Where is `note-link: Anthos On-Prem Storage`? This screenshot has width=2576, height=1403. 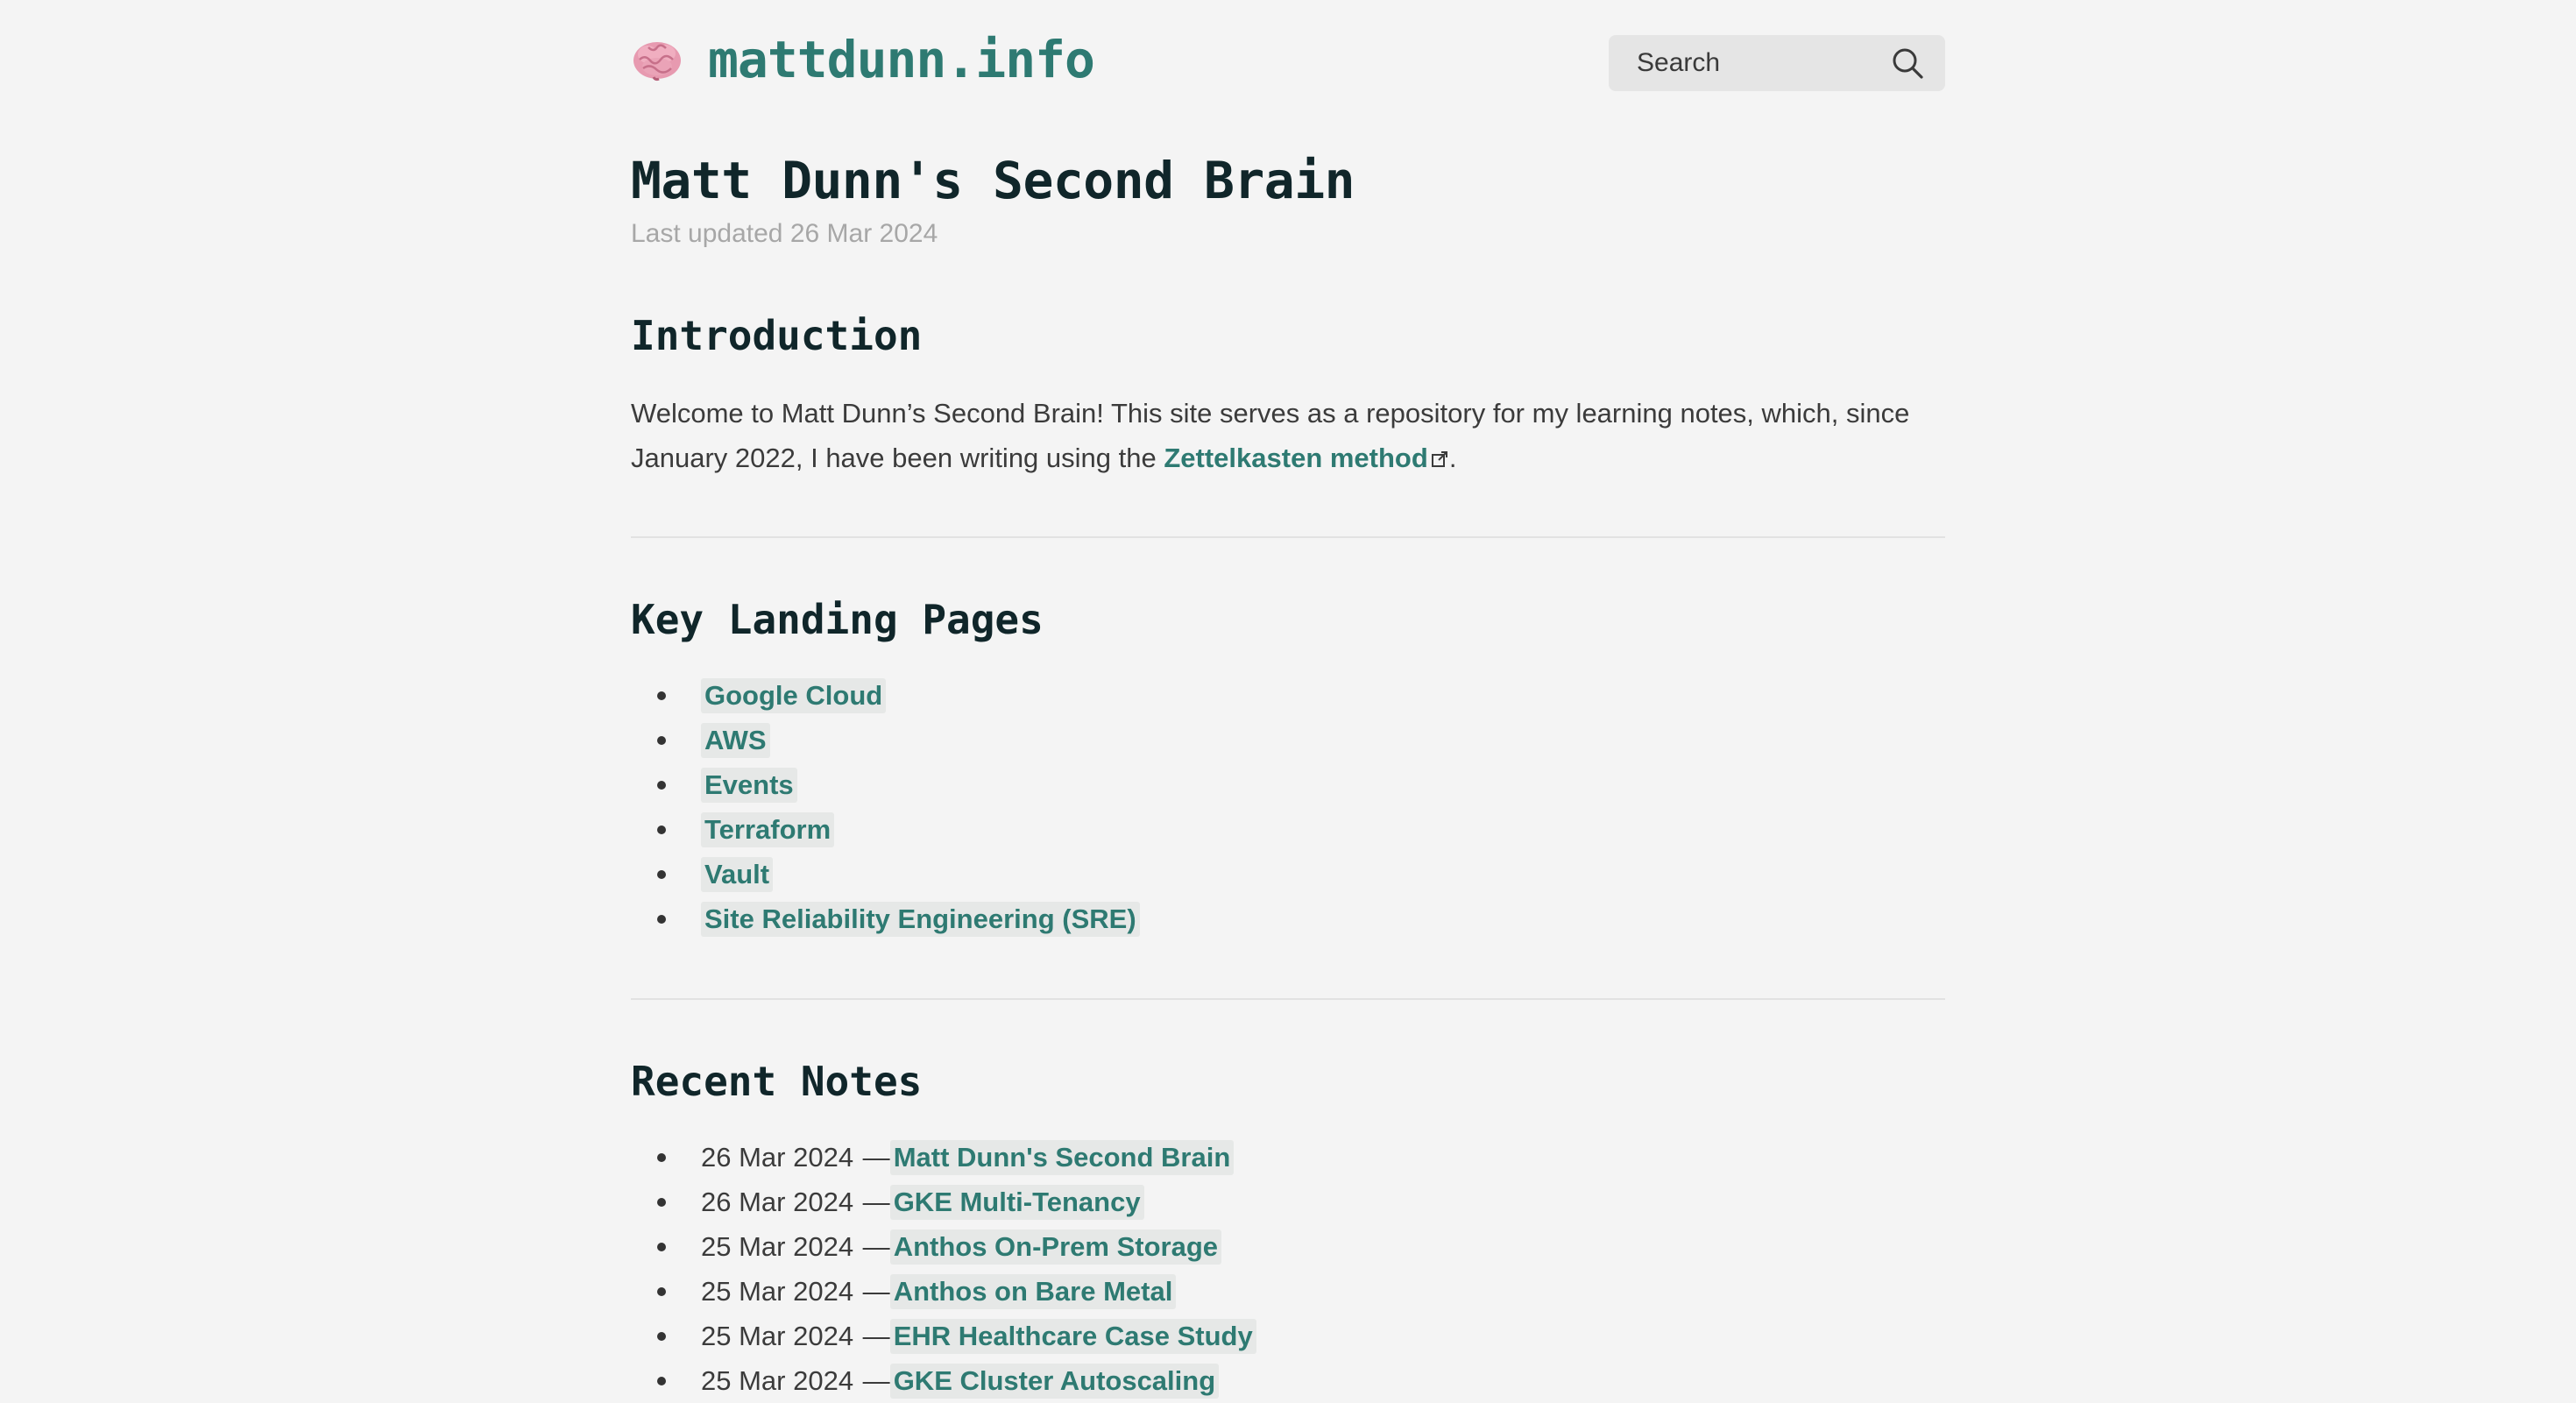
note-link: Anthos On-Prem Storage is located at coordinates (1055, 1247).